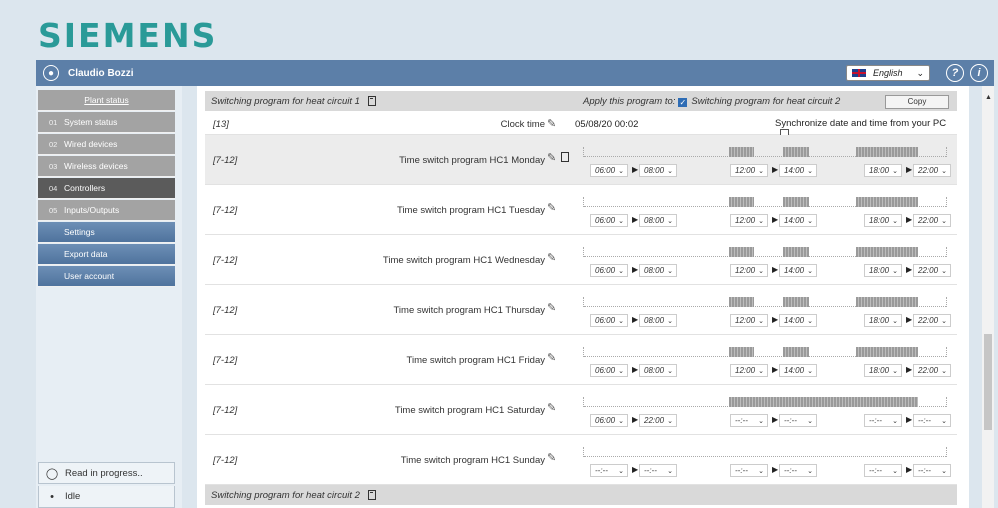  Describe the element at coordinates (106, 276) in the screenshot. I see `sidebar-item-user-account: User account` at that location.